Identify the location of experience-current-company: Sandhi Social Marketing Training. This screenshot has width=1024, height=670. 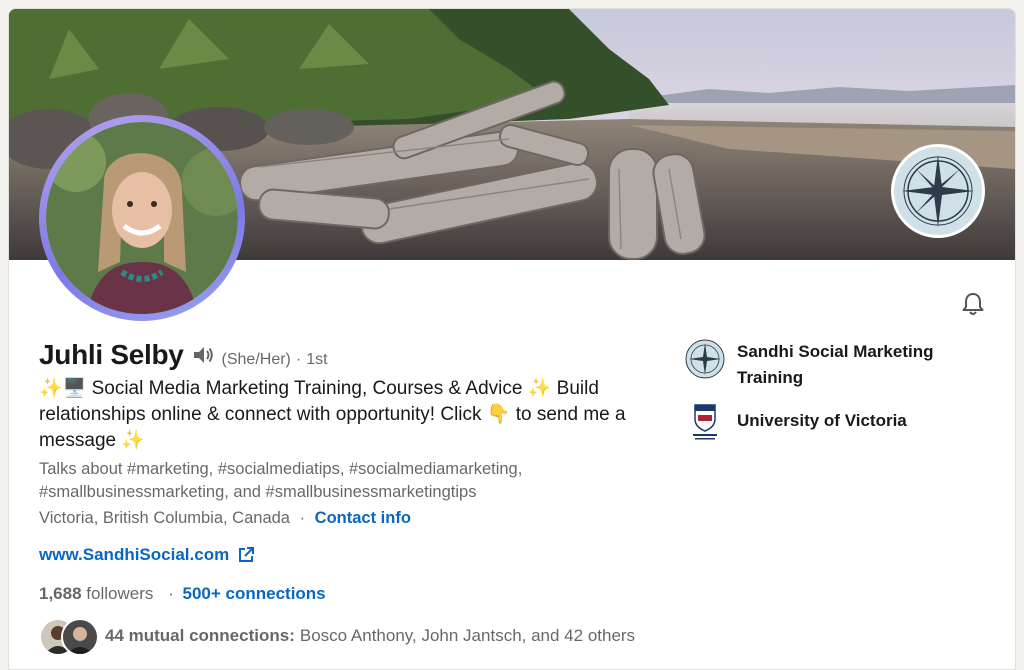
(831, 365).